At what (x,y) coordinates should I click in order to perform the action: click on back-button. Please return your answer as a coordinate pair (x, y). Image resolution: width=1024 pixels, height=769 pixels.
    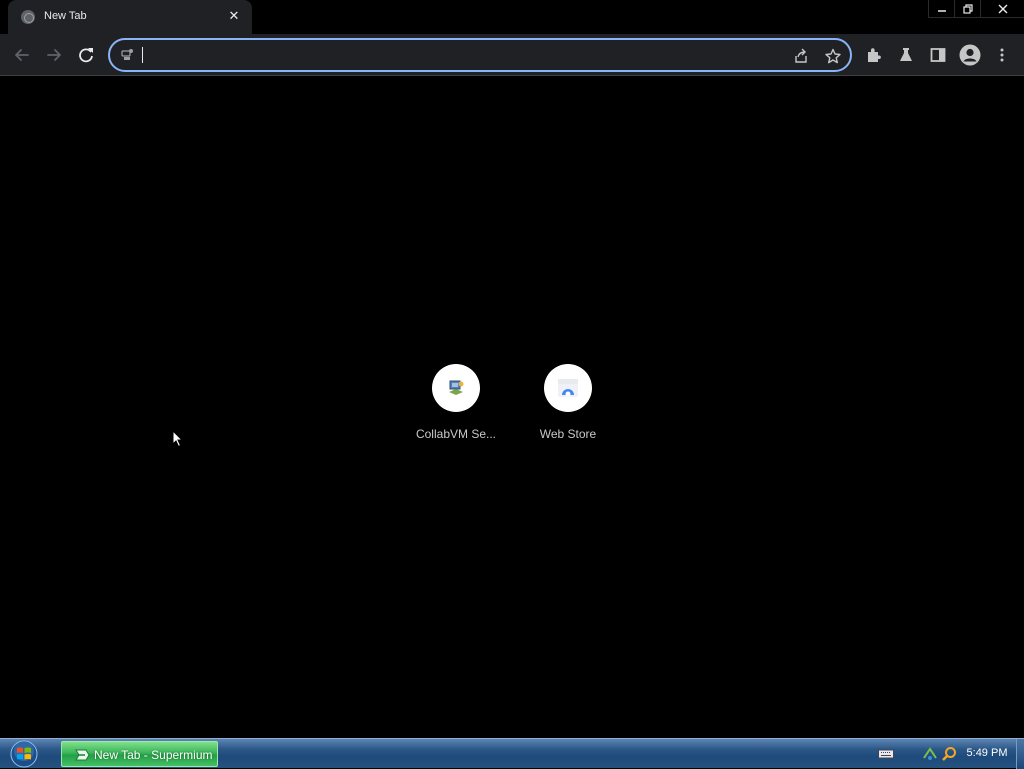
    Looking at the image, I should click on (22, 55).